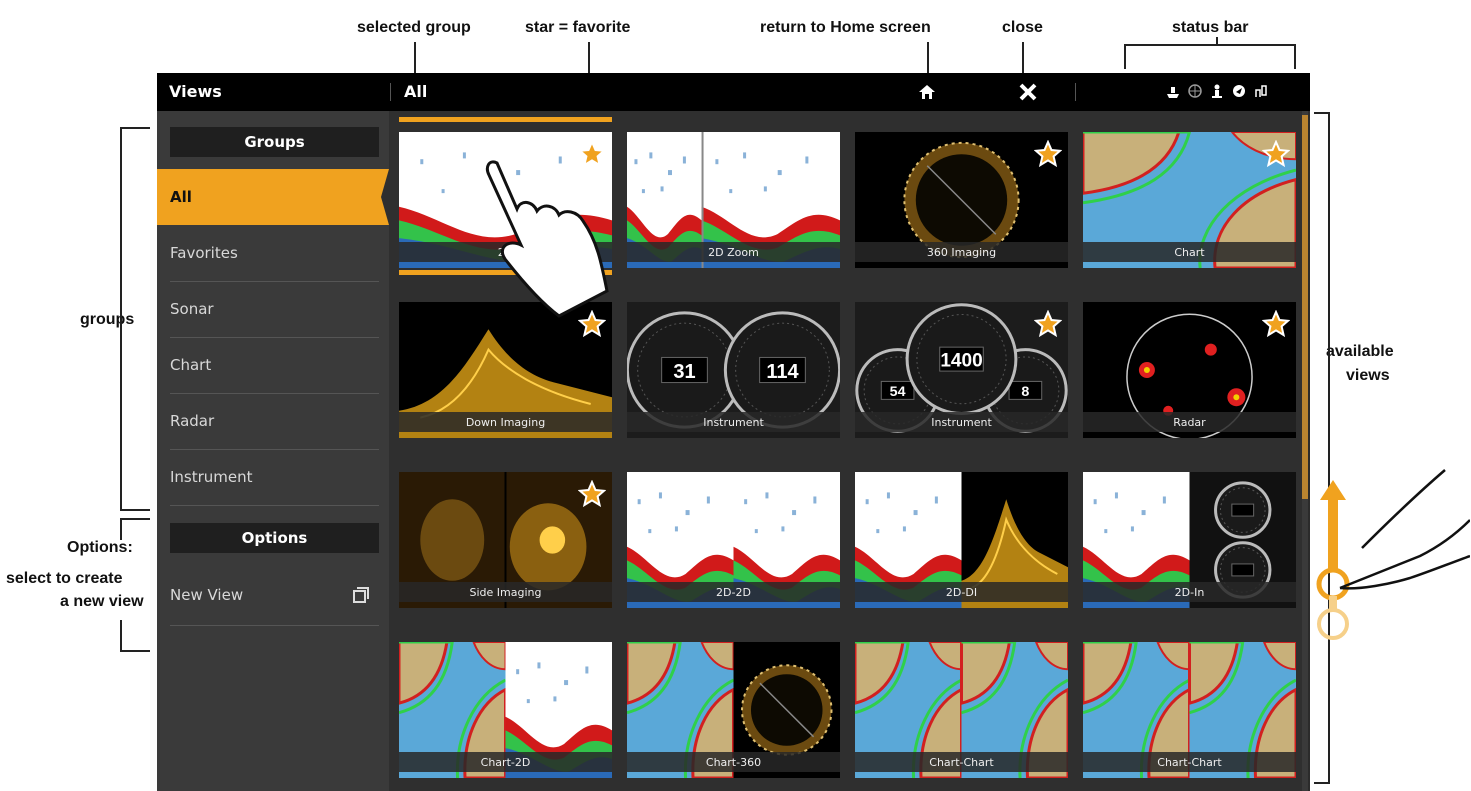  What do you see at coordinates (961, 361) in the screenshot?
I see `svg-text: 1400` at bounding box center [961, 361].